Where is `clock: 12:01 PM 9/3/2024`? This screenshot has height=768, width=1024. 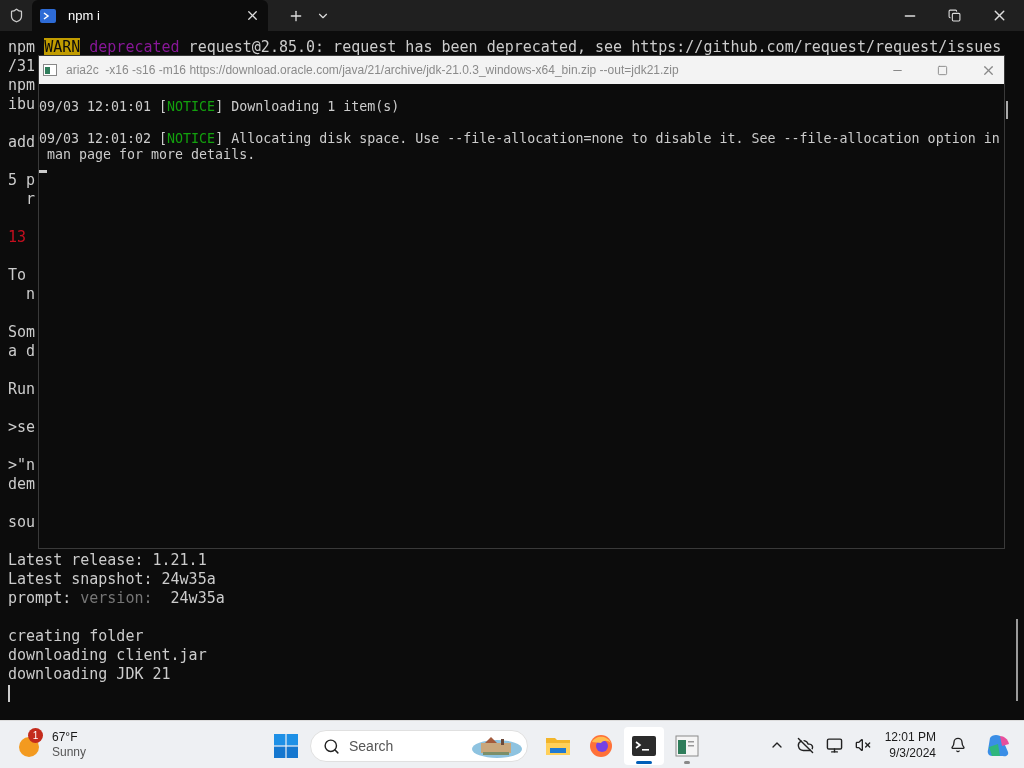 clock: 12:01 PM 9/3/2024 is located at coordinates (910, 745).